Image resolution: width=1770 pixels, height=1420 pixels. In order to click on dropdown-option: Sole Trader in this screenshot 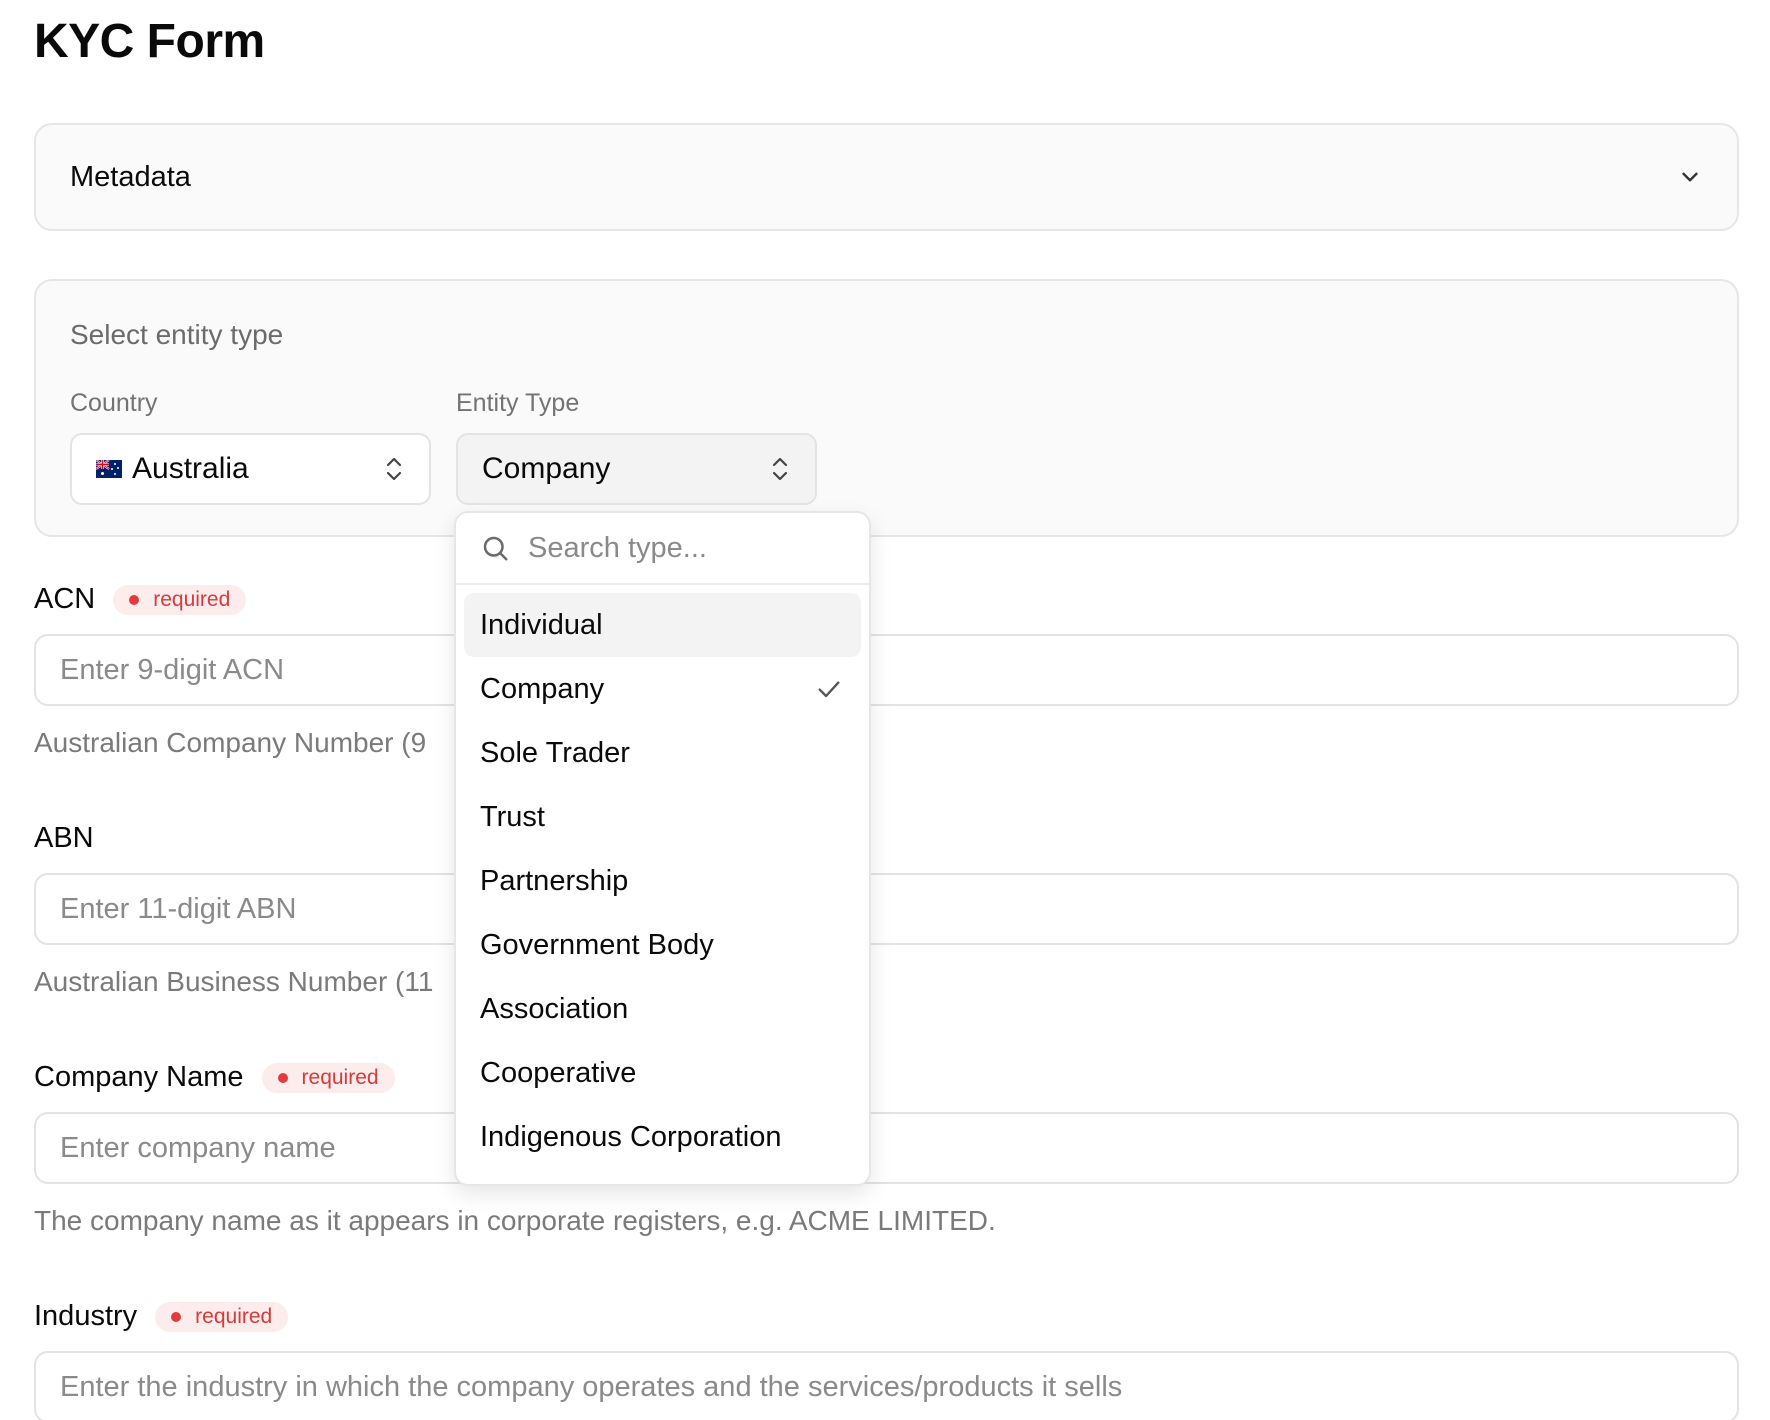, I will do `click(662, 753)`.